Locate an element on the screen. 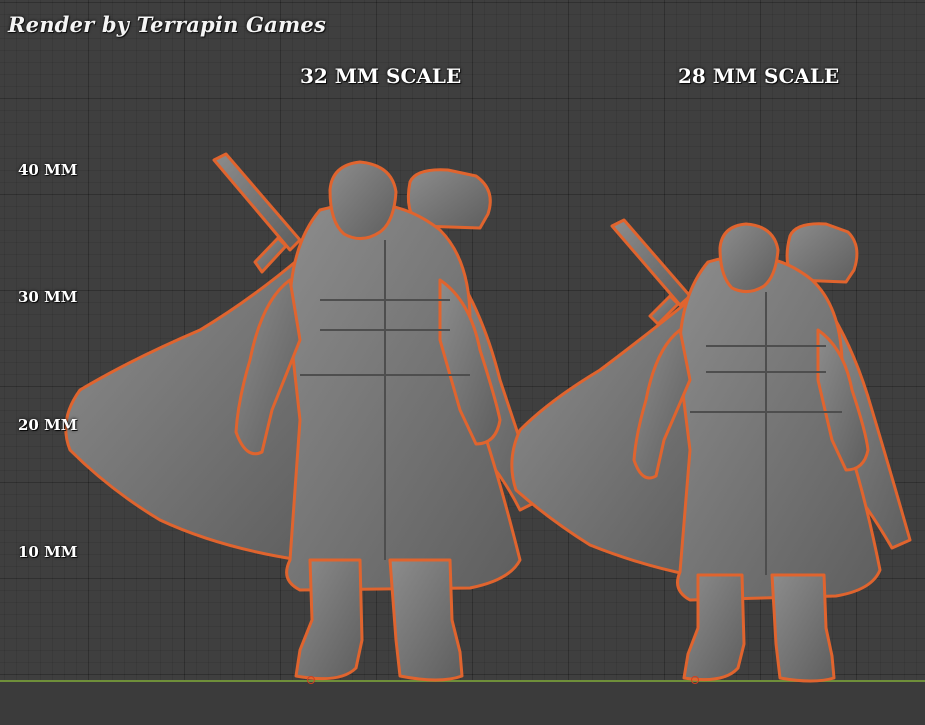  scale-title-32mm: 32 MM SCALE is located at coordinates (381, 76).